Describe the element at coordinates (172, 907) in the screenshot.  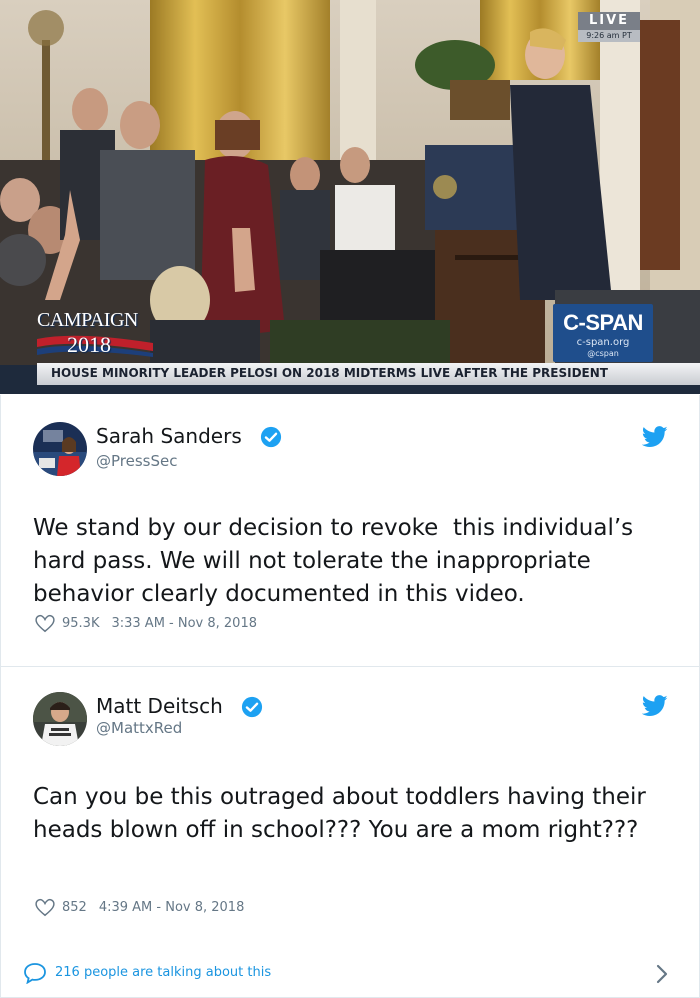
I see `tweet-timestamp: 4:39 AM - Nov 8, 2018` at that location.